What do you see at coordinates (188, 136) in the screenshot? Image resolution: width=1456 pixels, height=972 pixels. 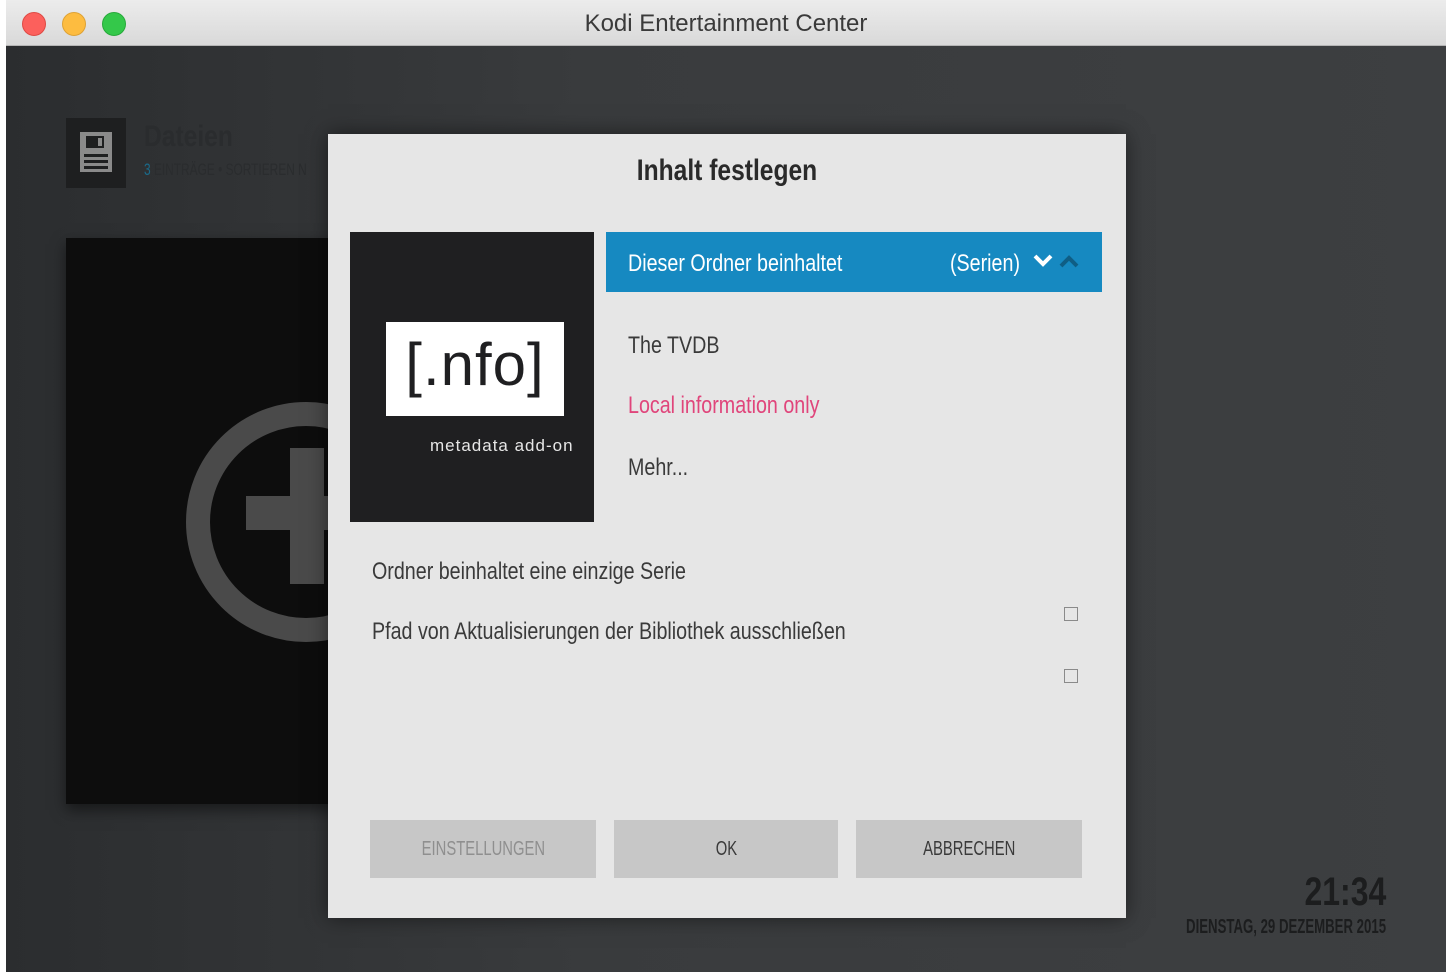 I see `section-title: Dateien` at bounding box center [188, 136].